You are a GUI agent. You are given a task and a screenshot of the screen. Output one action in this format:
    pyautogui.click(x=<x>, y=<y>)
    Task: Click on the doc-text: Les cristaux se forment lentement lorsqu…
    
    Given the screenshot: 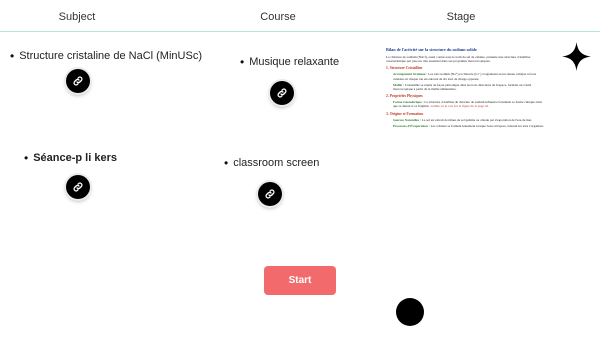 What is the action you would take?
    pyautogui.click(x=487, y=125)
    